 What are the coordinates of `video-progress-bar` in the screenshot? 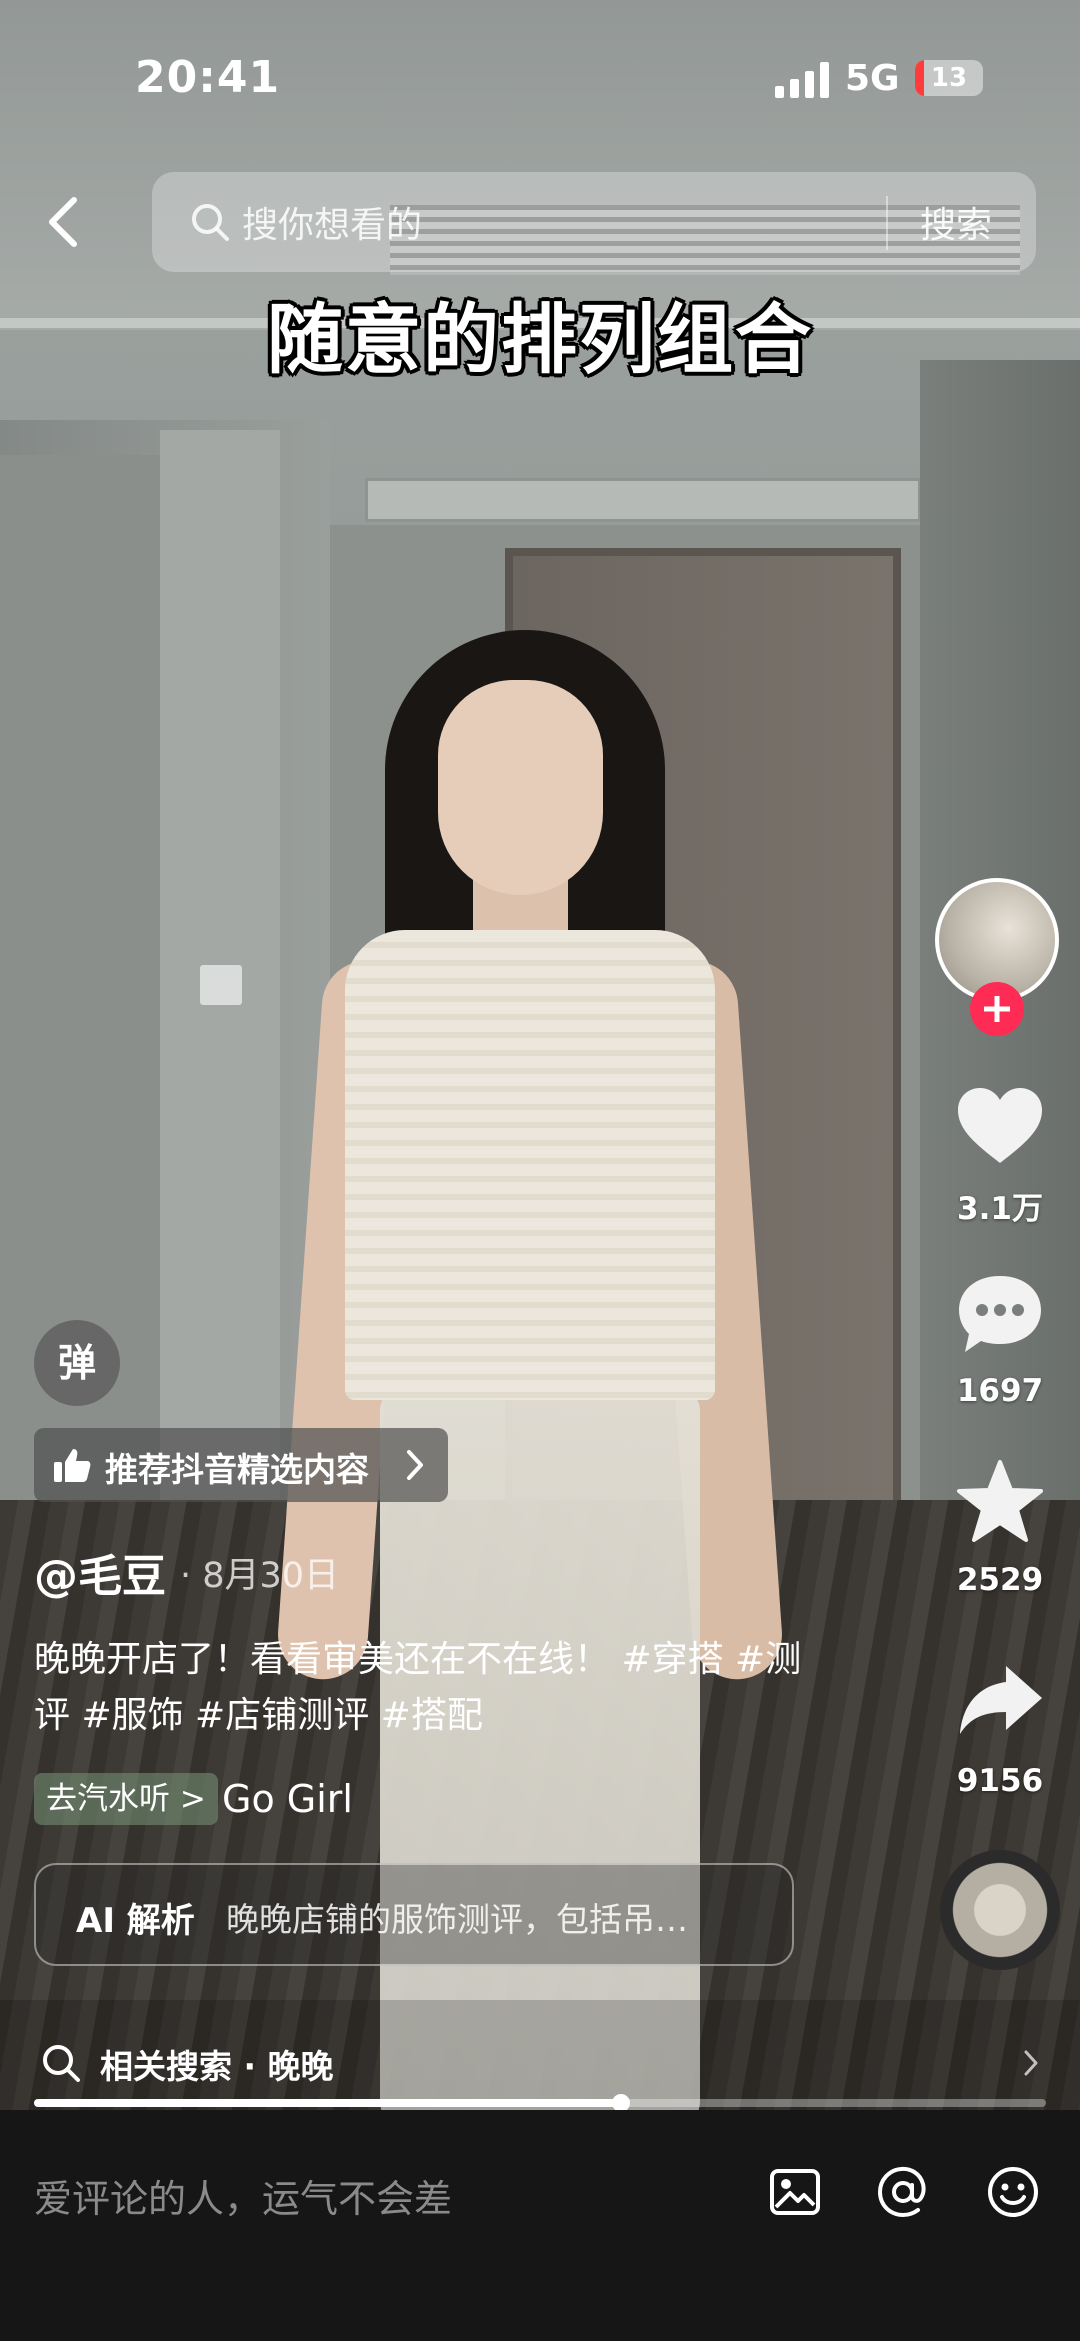 It's located at (540, 2103).